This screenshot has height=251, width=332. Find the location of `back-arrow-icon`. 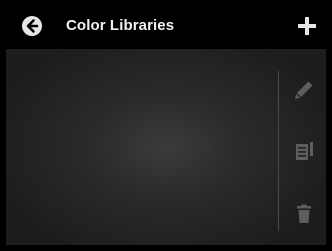

back-arrow-icon is located at coordinates (32, 26).